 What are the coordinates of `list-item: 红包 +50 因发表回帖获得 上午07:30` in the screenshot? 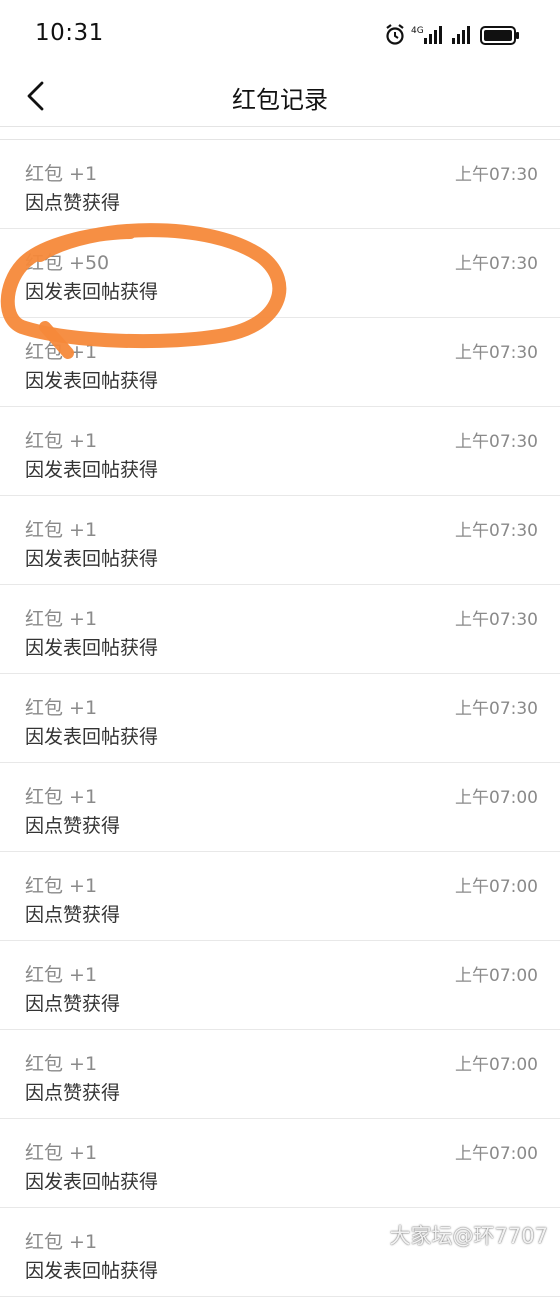 It's located at (280, 273).